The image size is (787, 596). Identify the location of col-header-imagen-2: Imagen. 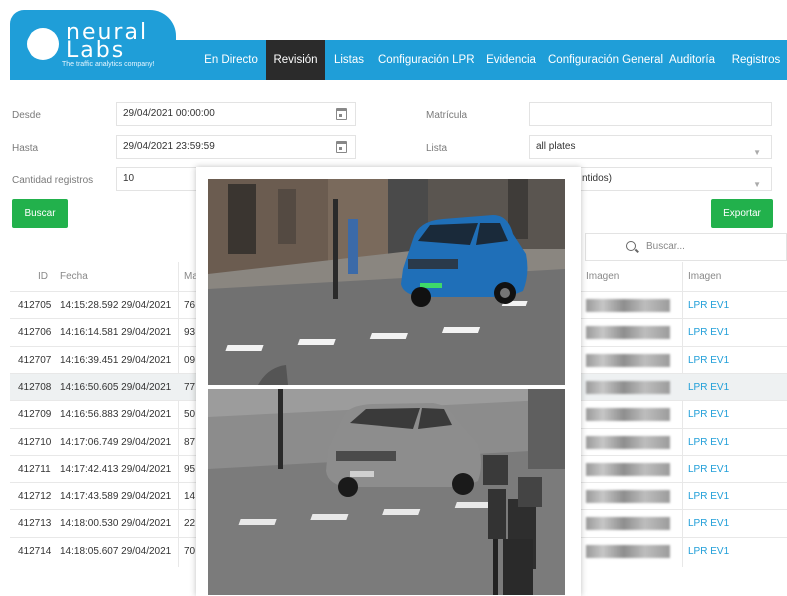
(704, 276).